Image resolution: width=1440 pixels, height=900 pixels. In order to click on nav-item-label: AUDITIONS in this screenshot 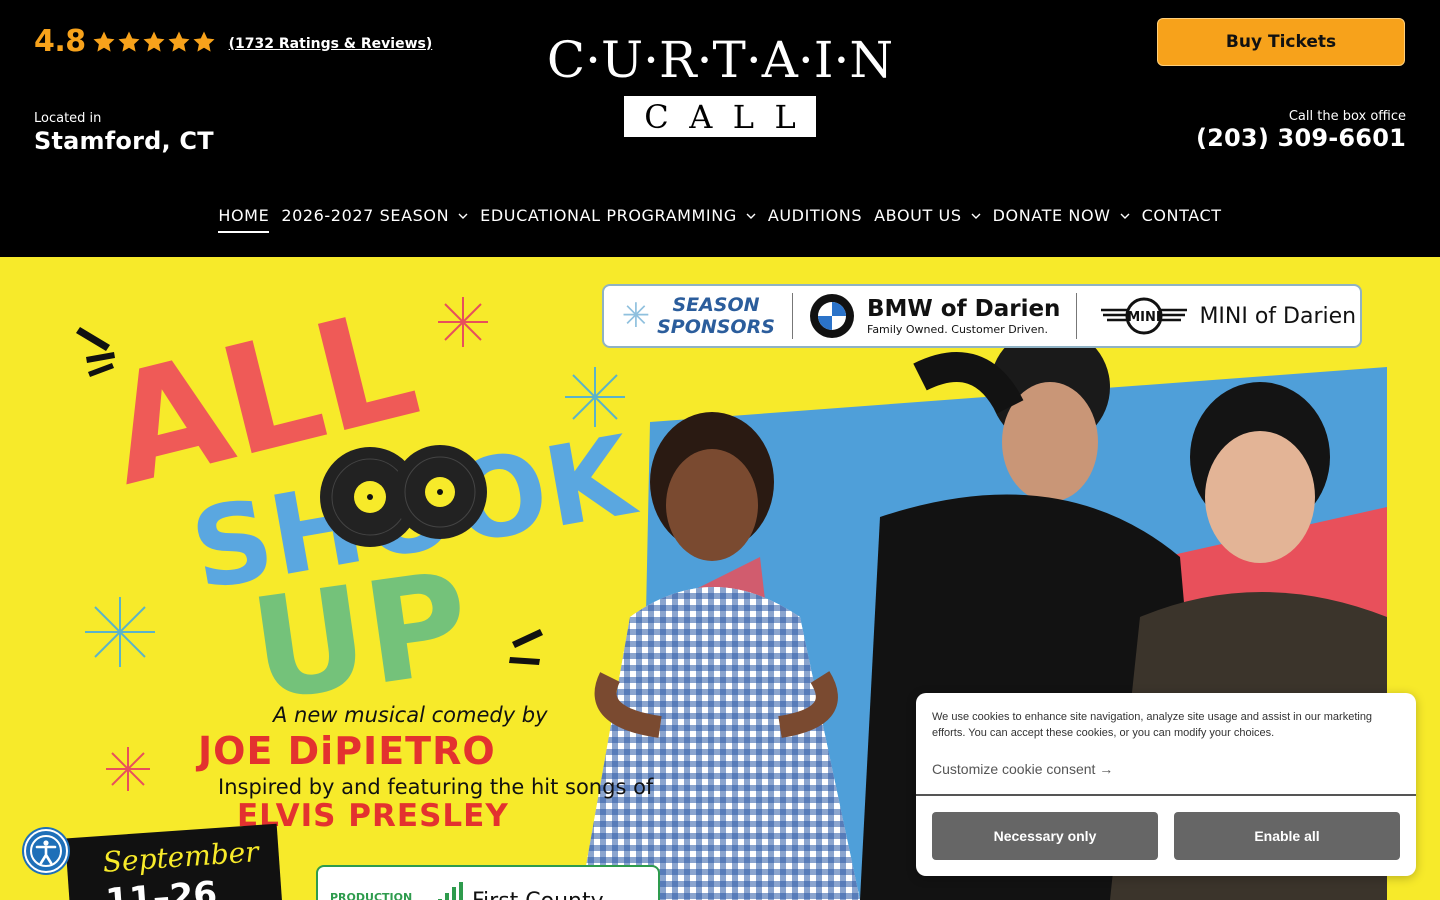, I will do `click(815, 215)`.